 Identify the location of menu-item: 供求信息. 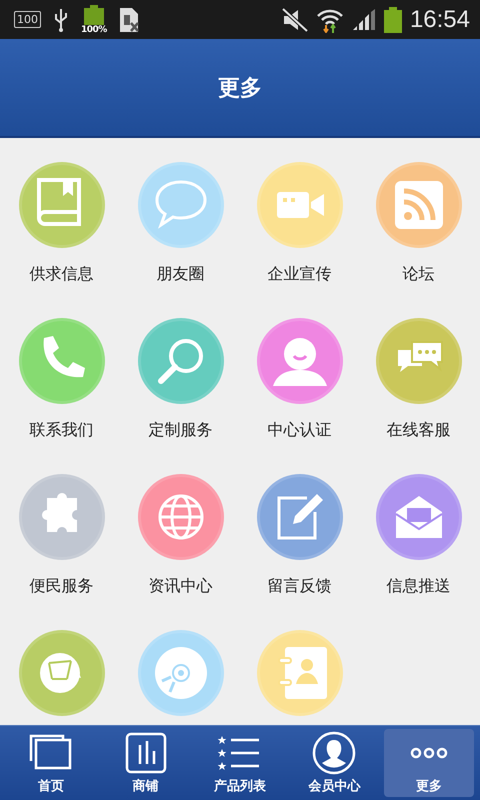
(61, 240).